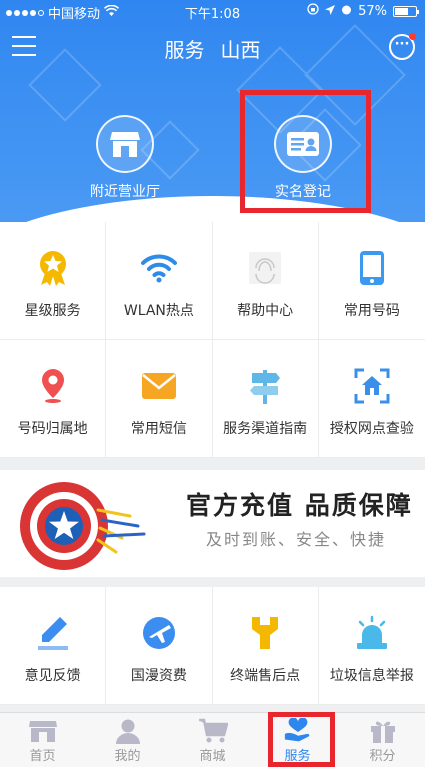 The width and height of the screenshot is (425, 767). I want to click on target-shield-icon, so click(83, 526).